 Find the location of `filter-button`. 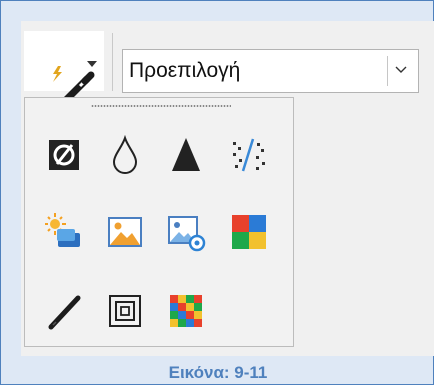

filter-button is located at coordinates (64, 70).